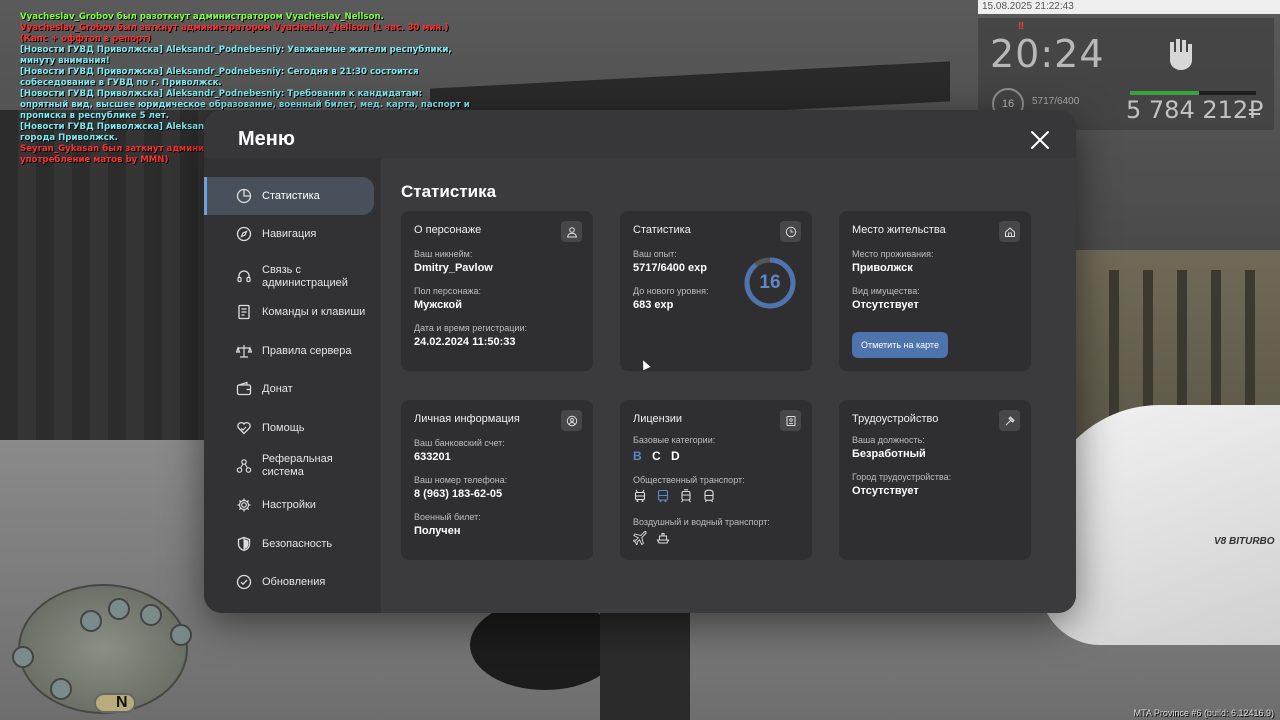 The height and width of the screenshot is (720, 1280). I want to click on hud-exp: 5717/6400, so click(1056, 101).